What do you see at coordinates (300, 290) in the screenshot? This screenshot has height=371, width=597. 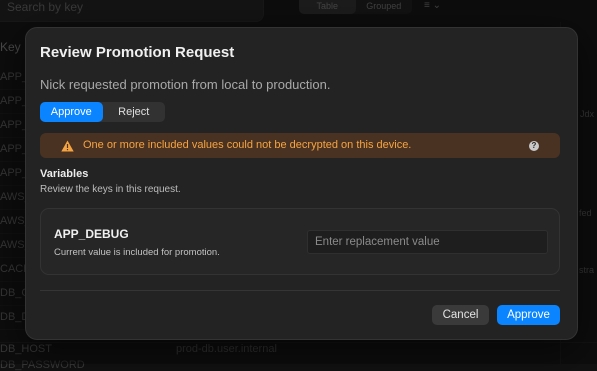 I see `footer-divider` at bounding box center [300, 290].